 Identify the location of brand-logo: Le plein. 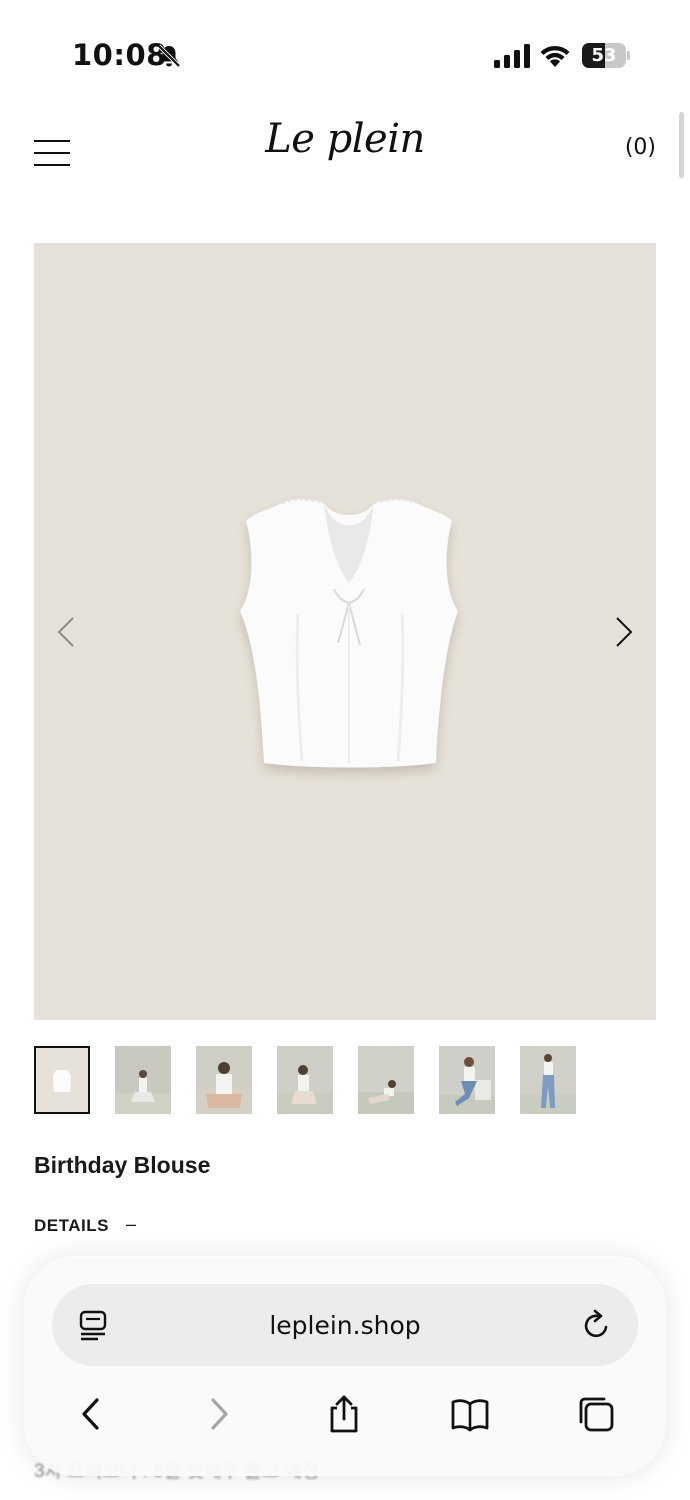
(345, 139).